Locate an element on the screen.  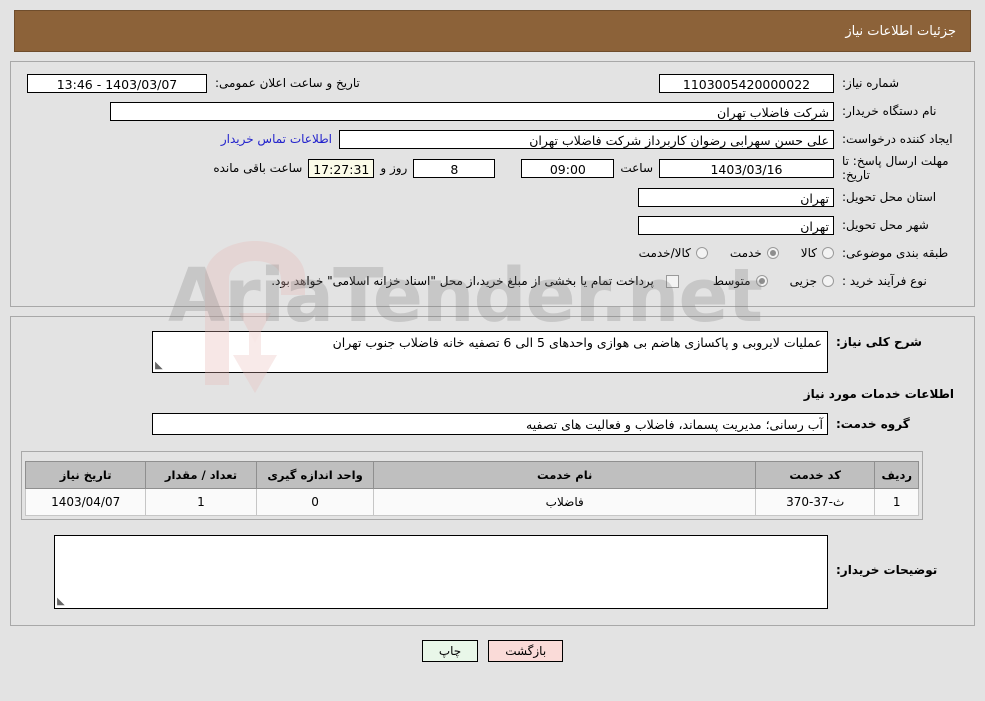
buyer-org-value: شرکت فاضلاب تهران is located at coordinates (472, 111).